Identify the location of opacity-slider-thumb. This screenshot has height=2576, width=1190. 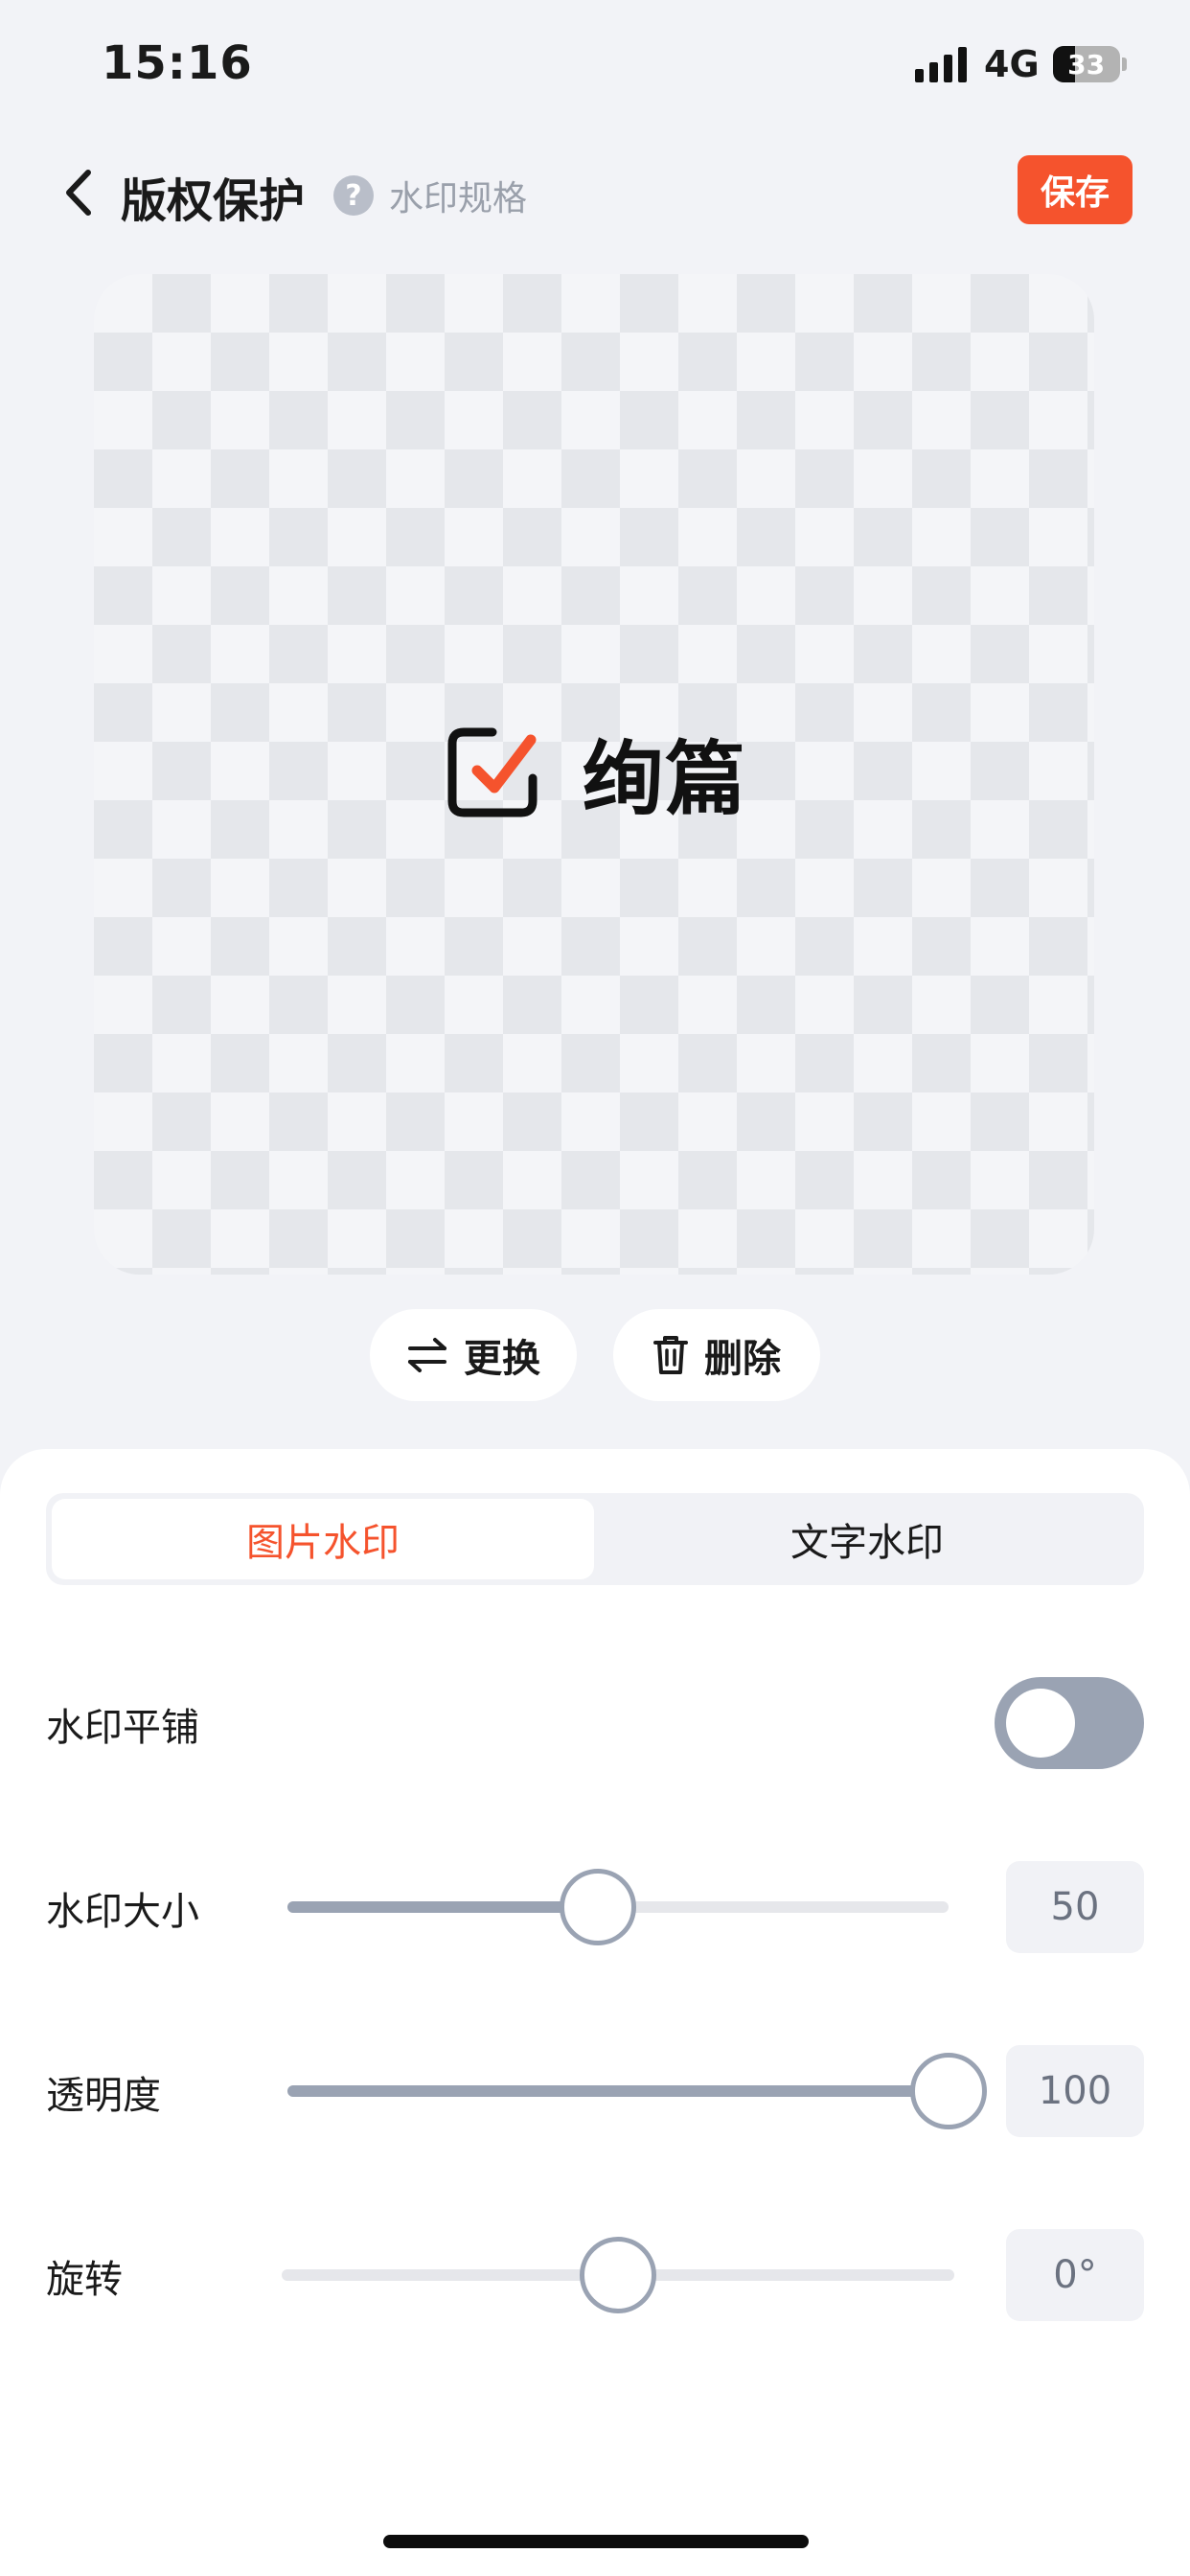
(949, 2091).